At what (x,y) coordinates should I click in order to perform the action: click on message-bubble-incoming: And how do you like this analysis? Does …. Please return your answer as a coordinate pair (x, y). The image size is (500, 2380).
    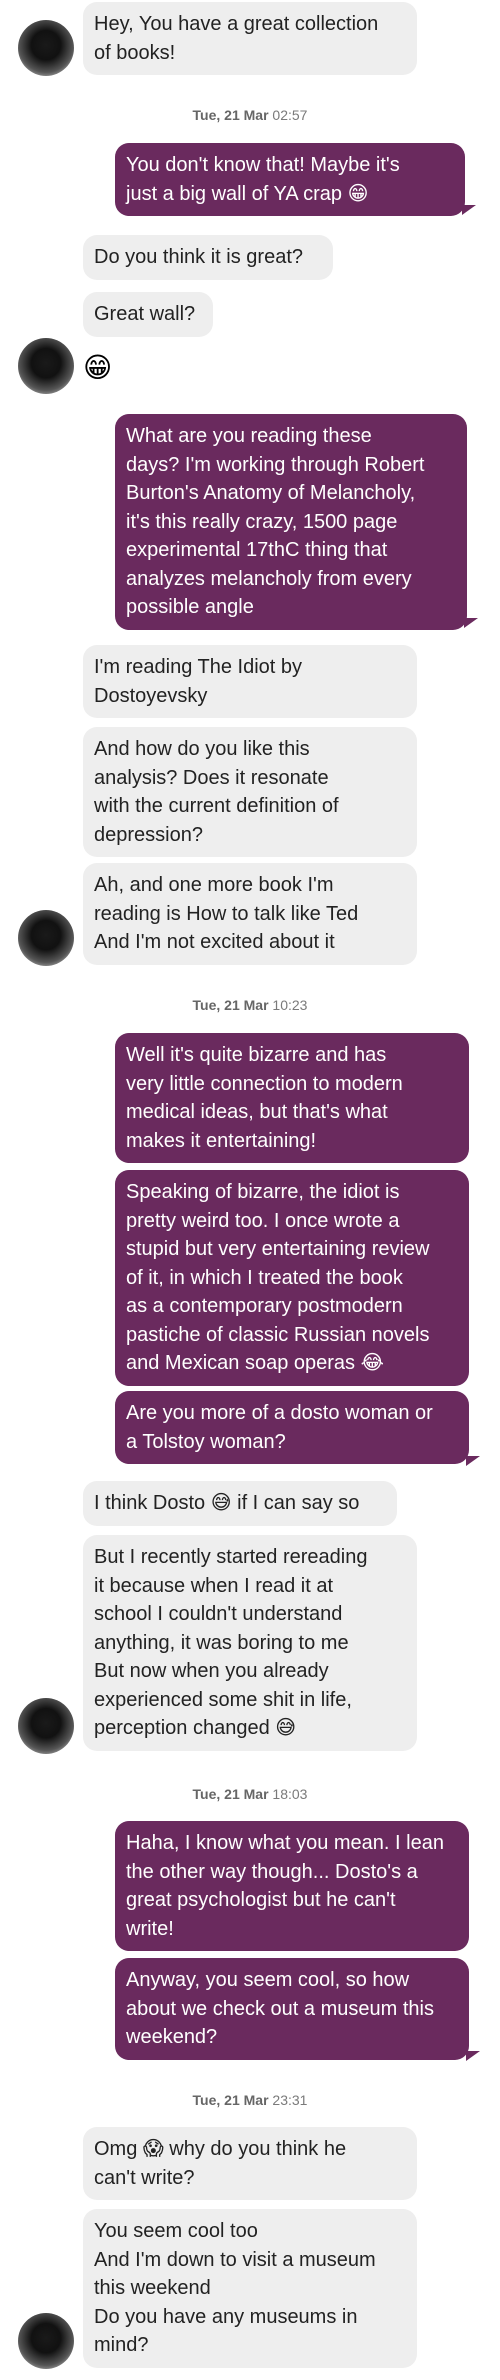
    Looking at the image, I should click on (250, 792).